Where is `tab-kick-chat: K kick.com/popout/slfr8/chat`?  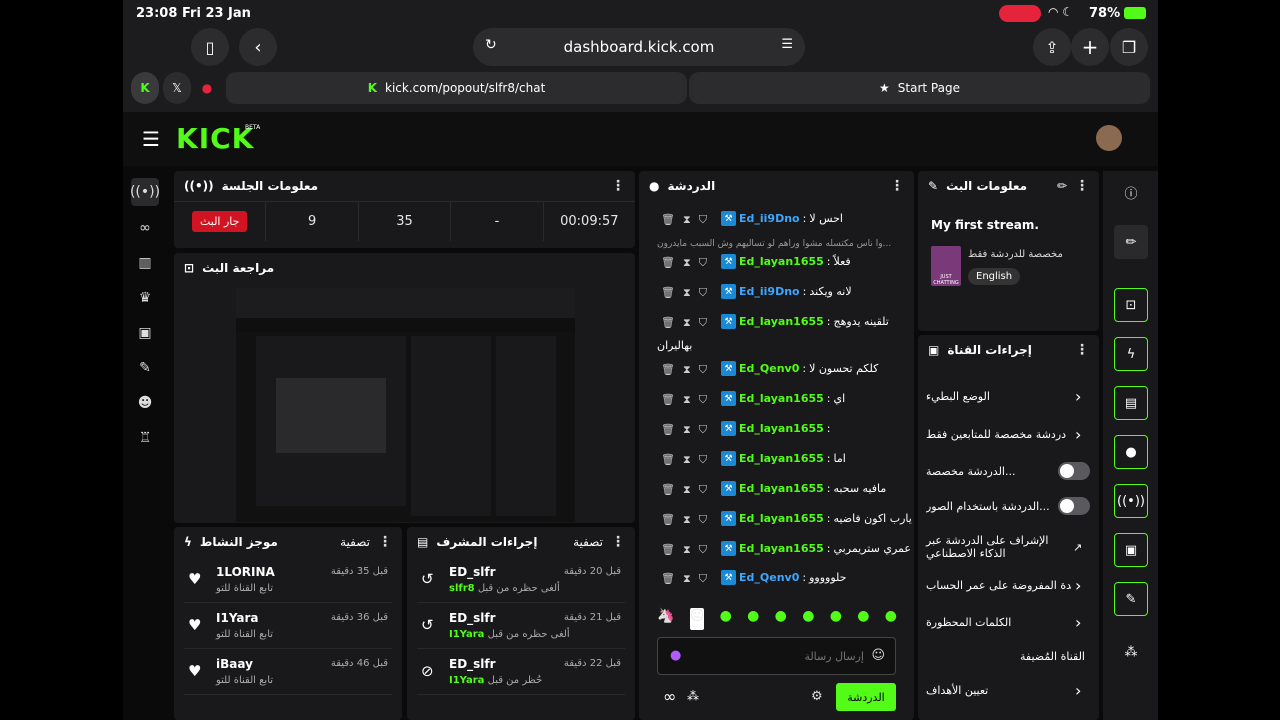 tab-kick-chat: K kick.com/popout/slfr8/chat is located at coordinates (456, 88).